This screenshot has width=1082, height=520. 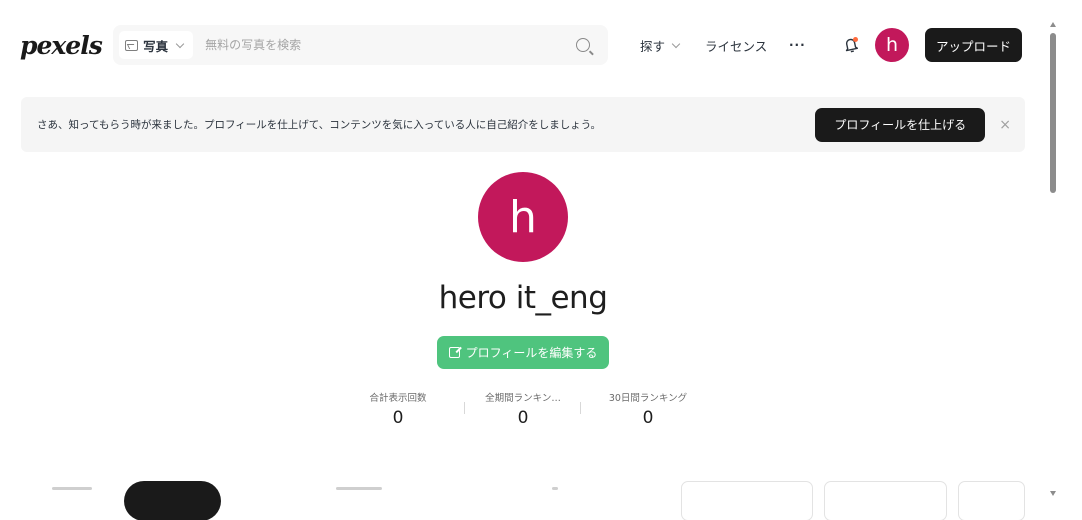 I want to click on edit-profile-label: プロフィールを編集する, so click(x=531, y=353).